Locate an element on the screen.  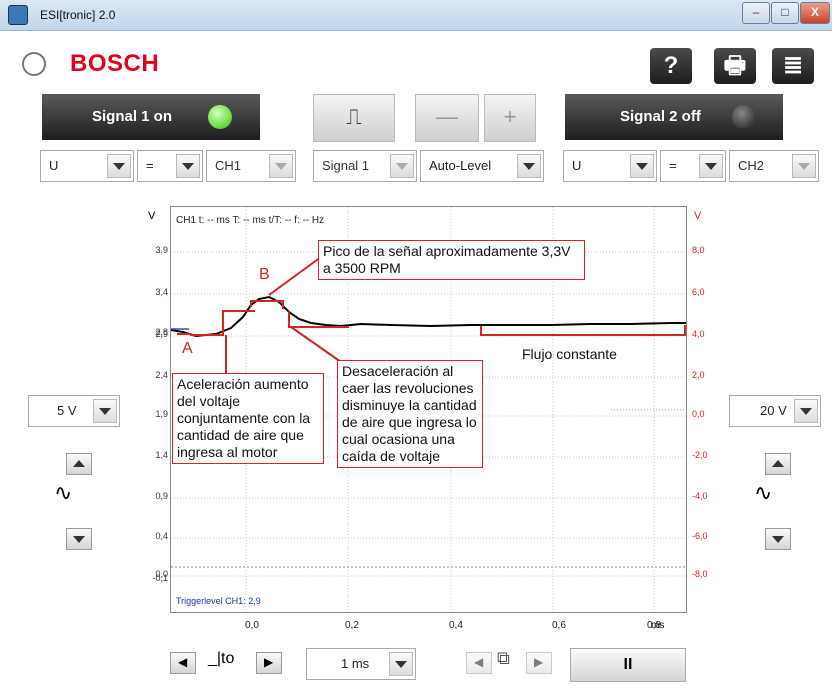
print-button: 🖶 is located at coordinates (735, 66).